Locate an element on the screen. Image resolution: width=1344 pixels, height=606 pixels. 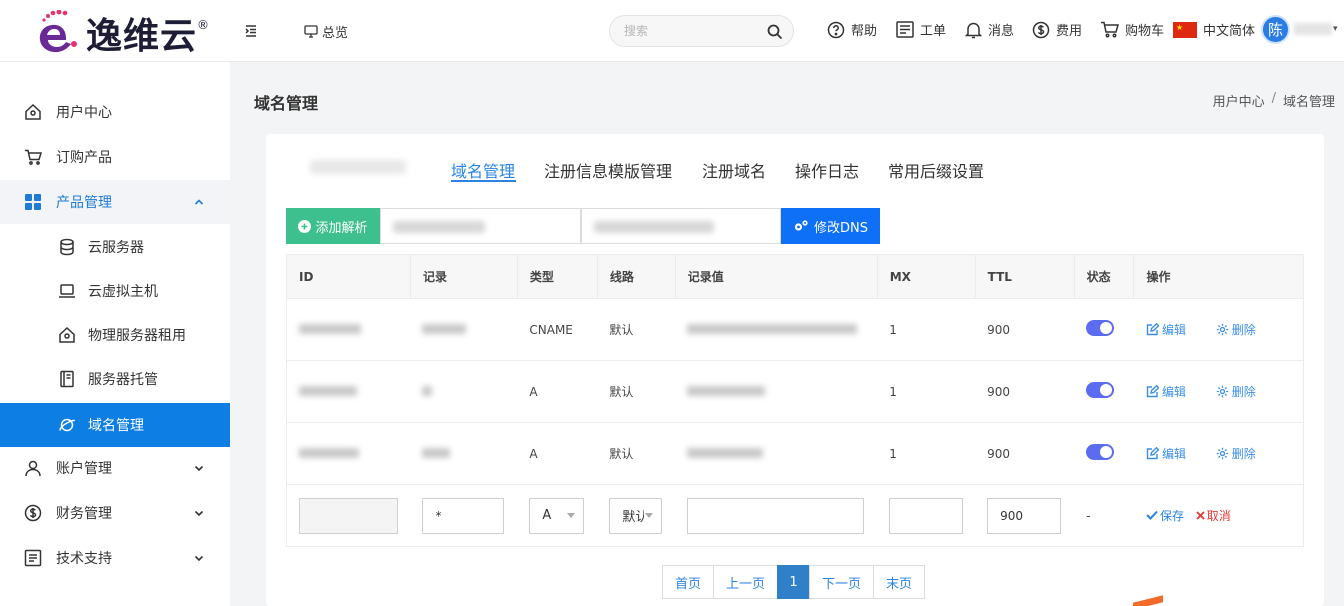
overview-link: 总览 is located at coordinates (326, 31).